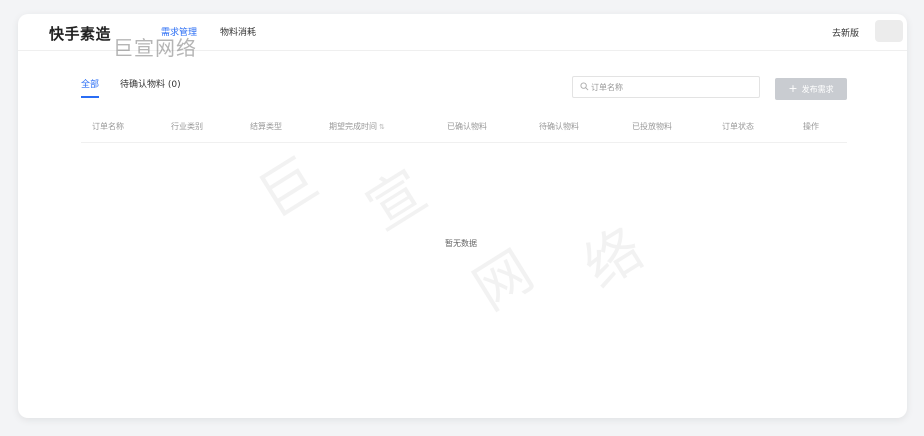 Image resolution: width=924 pixels, height=436 pixels. What do you see at coordinates (90, 83) in the screenshot?
I see `tab-all: 全部` at bounding box center [90, 83].